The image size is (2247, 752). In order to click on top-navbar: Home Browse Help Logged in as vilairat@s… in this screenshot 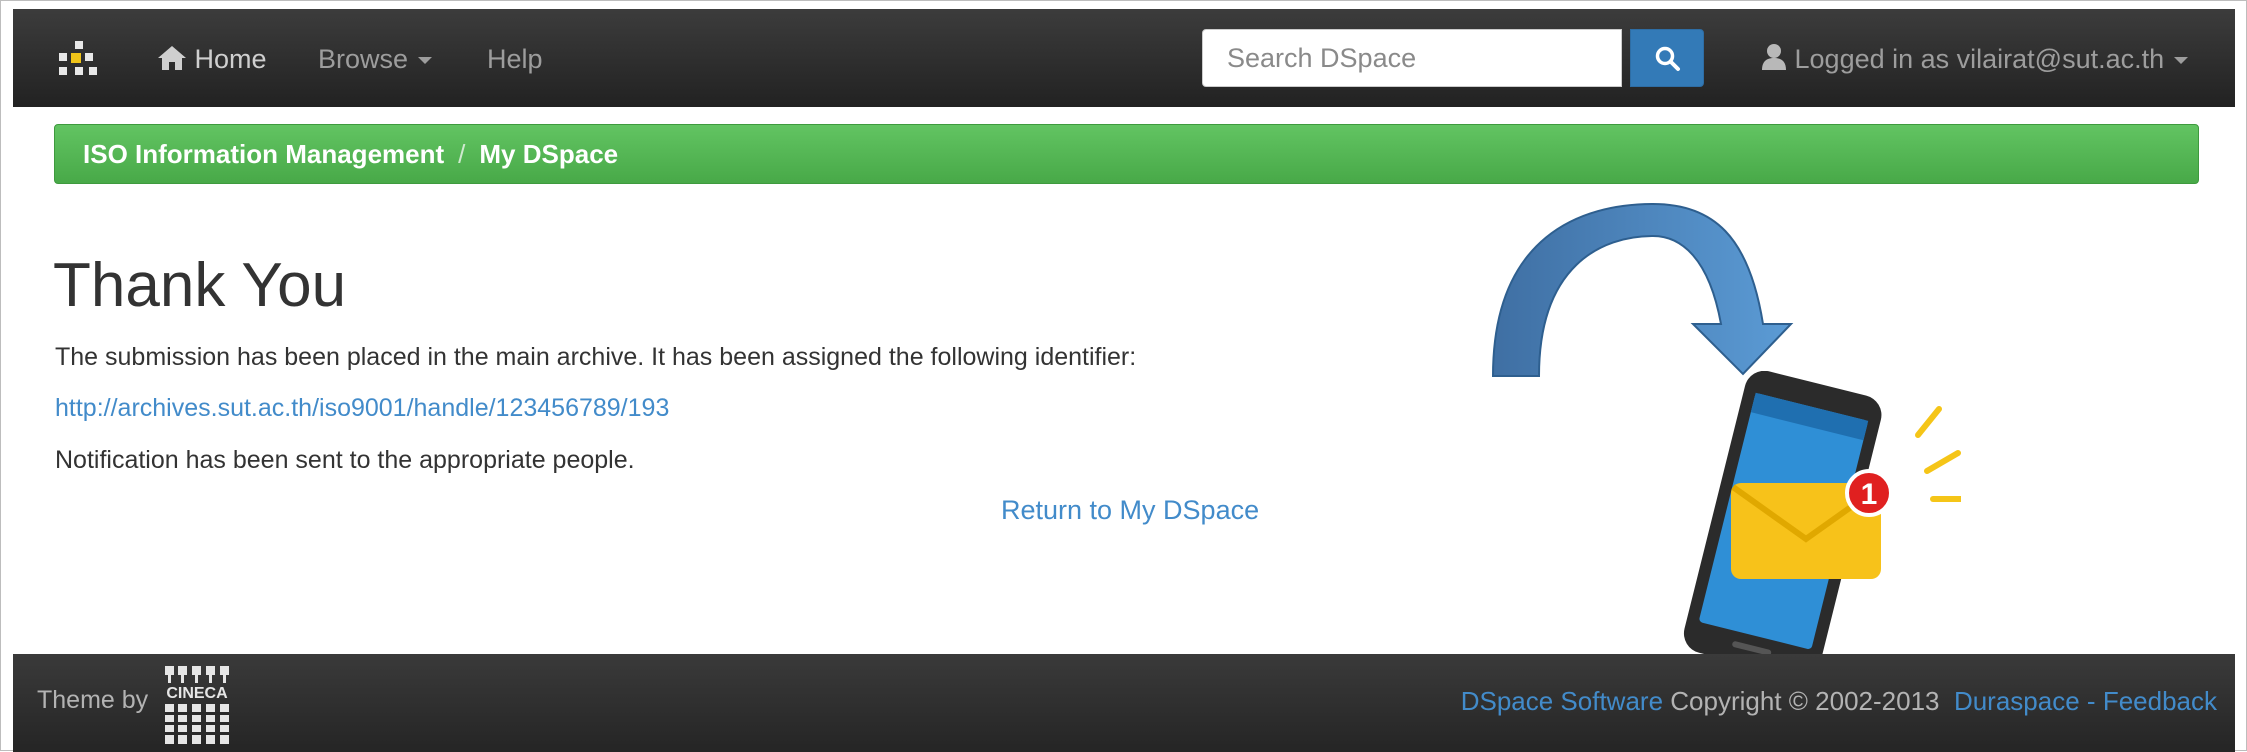, I will do `click(1124, 58)`.